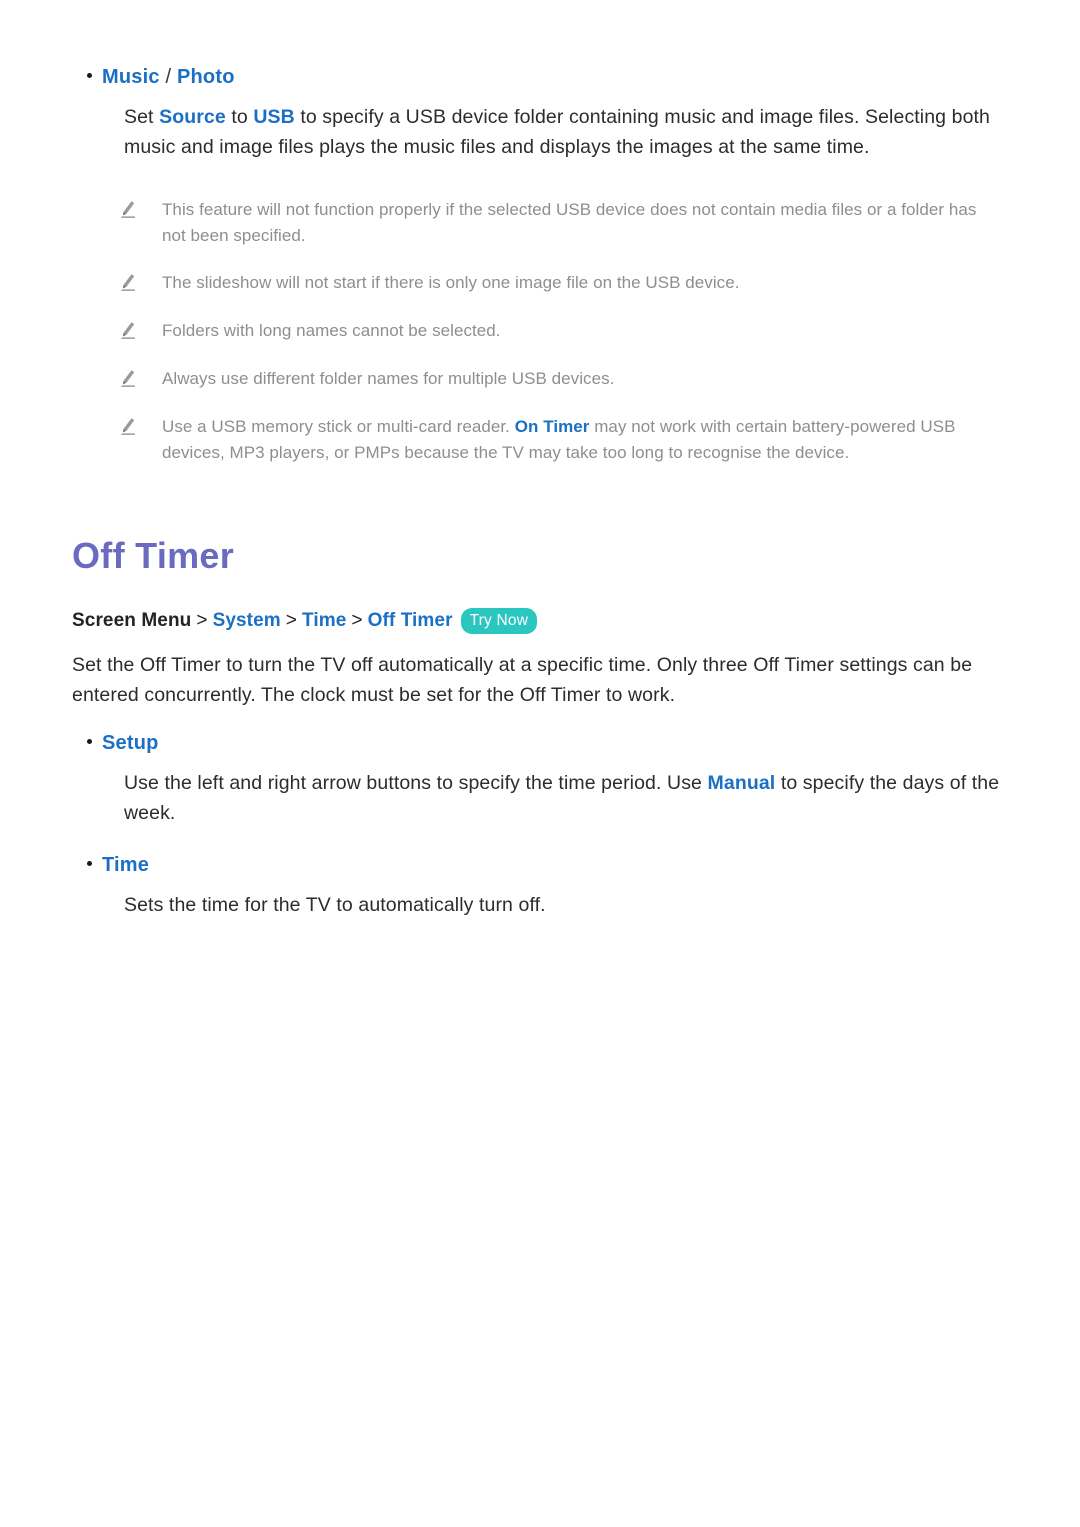 The image size is (1080, 1527). What do you see at coordinates (536, 743) in the screenshot?
I see `list-item-setup: Setup` at bounding box center [536, 743].